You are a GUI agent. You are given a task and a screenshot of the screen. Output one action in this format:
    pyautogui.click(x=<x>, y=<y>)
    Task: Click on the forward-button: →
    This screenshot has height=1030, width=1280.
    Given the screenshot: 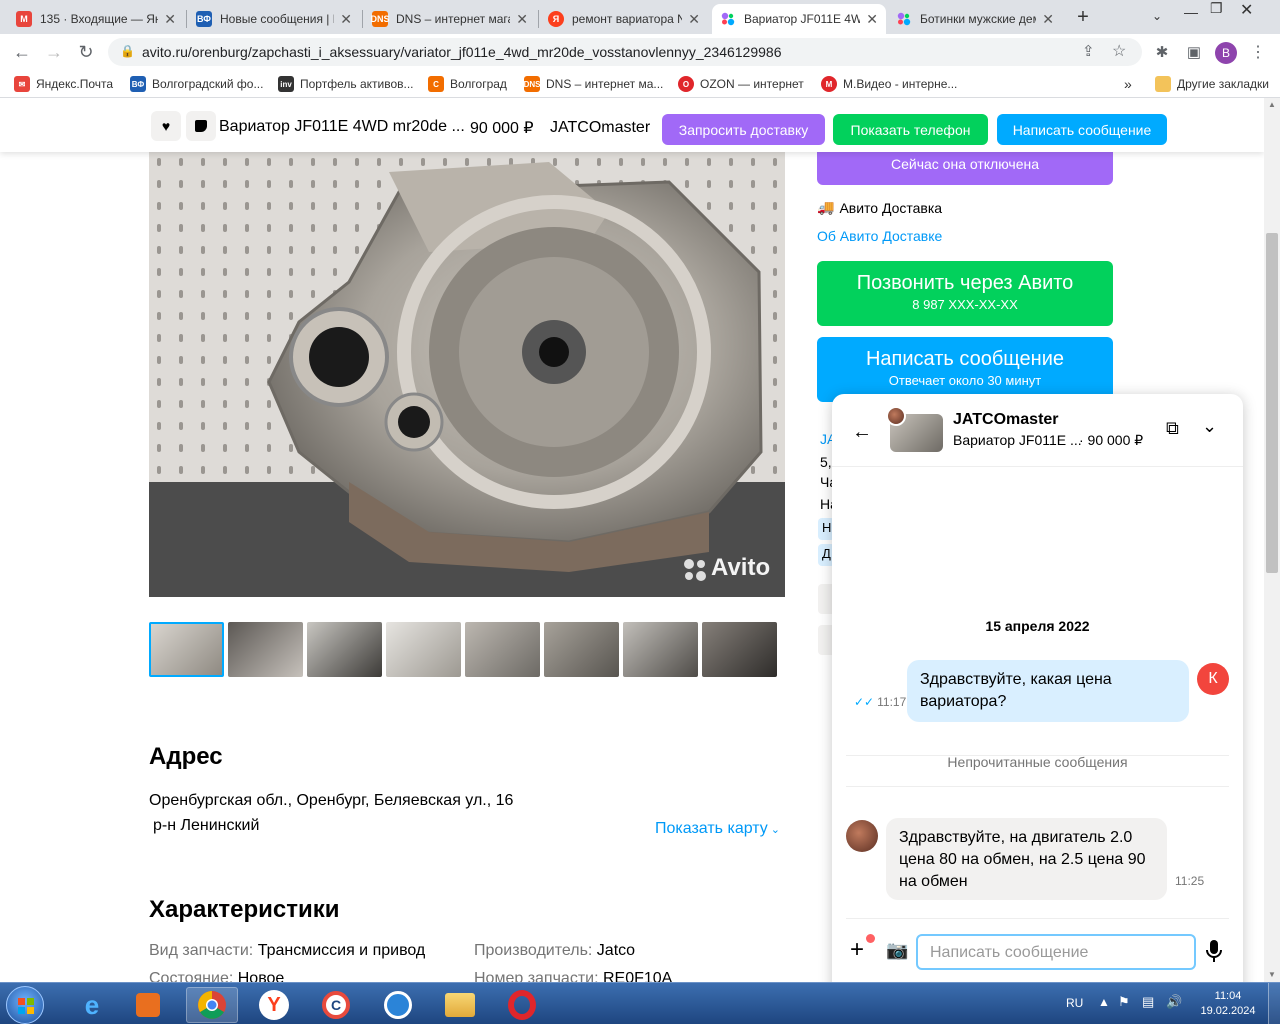 What is the action you would take?
    pyautogui.click(x=54, y=52)
    